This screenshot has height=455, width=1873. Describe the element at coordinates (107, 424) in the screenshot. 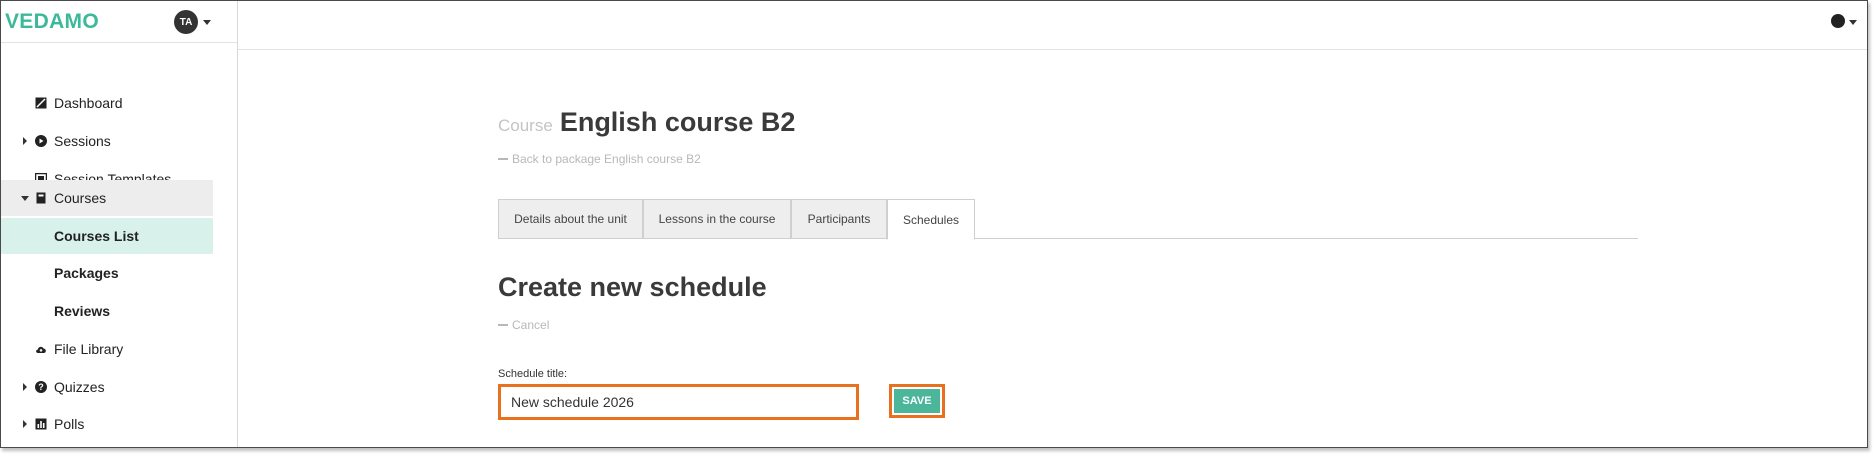

I see `sidebar-item-polls: Polls` at that location.